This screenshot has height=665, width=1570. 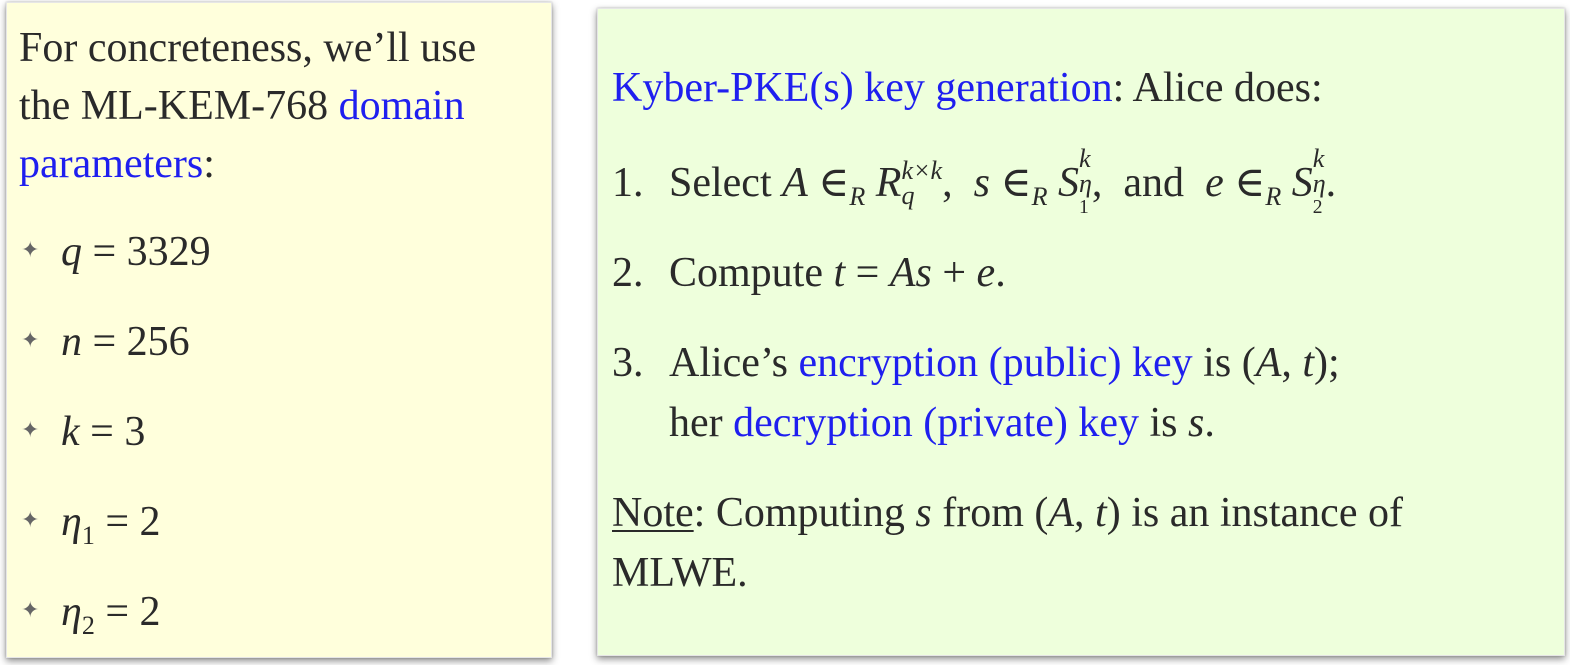 I want to click on math-A: A, so click(x=795, y=182).